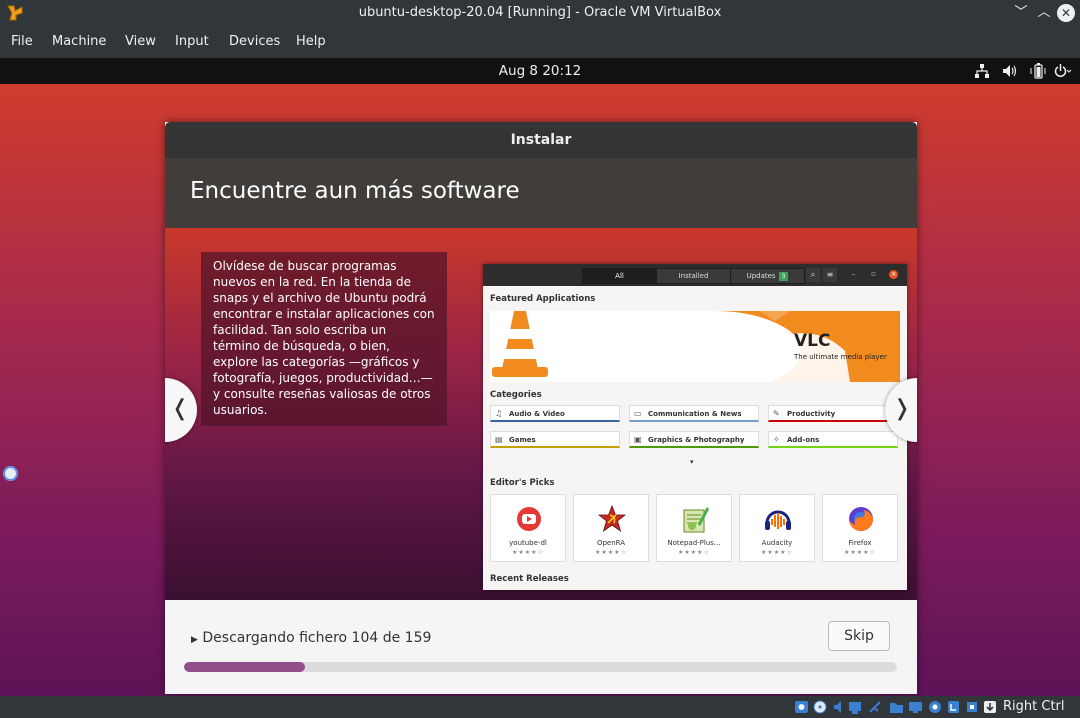  What do you see at coordinates (778, 520) in the screenshot?
I see `audacity-icon` at bounding box center [778, 520].